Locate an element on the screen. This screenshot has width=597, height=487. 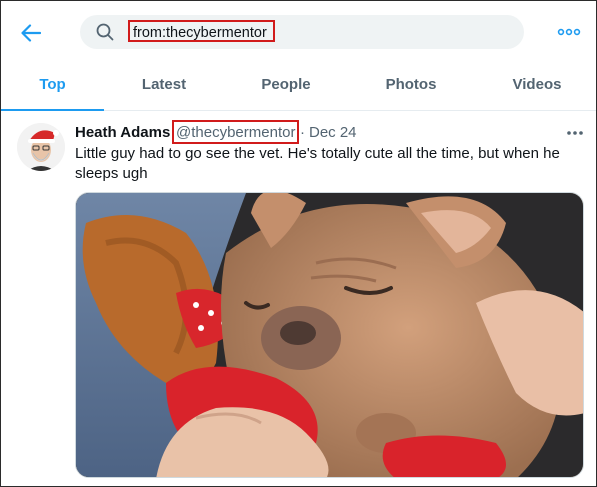
author-name: Heath Adams is located at coordinates (122, 133).